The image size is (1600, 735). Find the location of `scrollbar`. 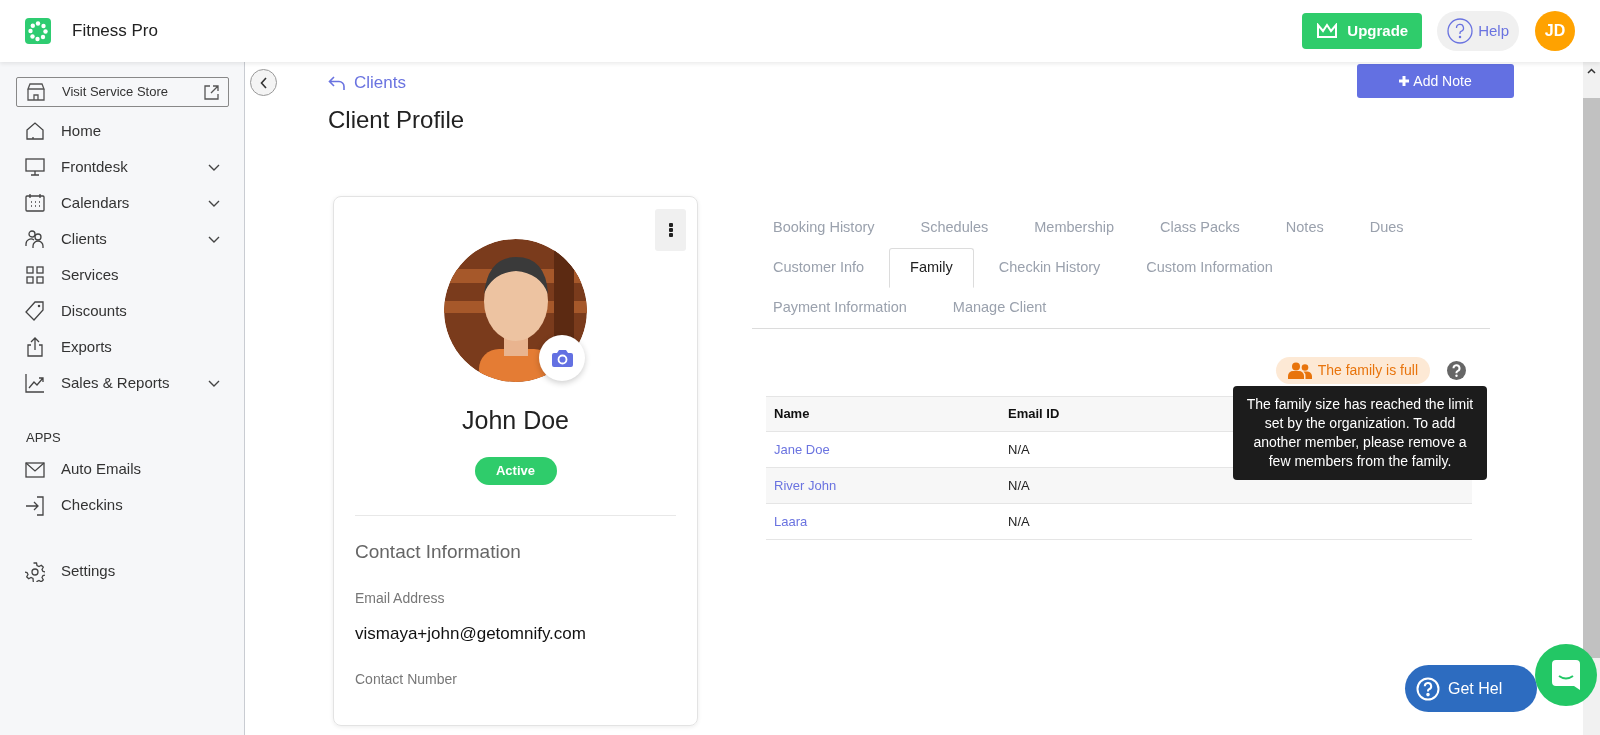

scrollbar is located at coordinates (1591, 398).